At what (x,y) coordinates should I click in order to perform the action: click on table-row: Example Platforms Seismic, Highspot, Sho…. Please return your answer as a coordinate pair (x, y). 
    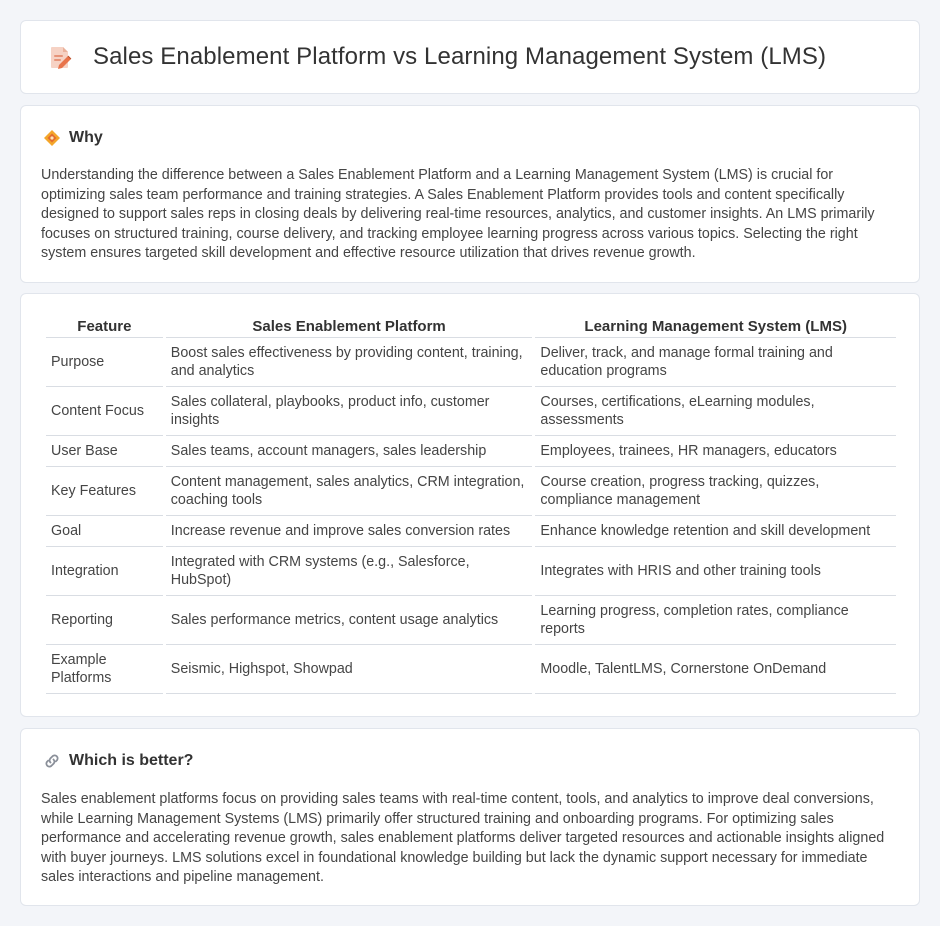
    Looking at the image, I should click on (471, 669).